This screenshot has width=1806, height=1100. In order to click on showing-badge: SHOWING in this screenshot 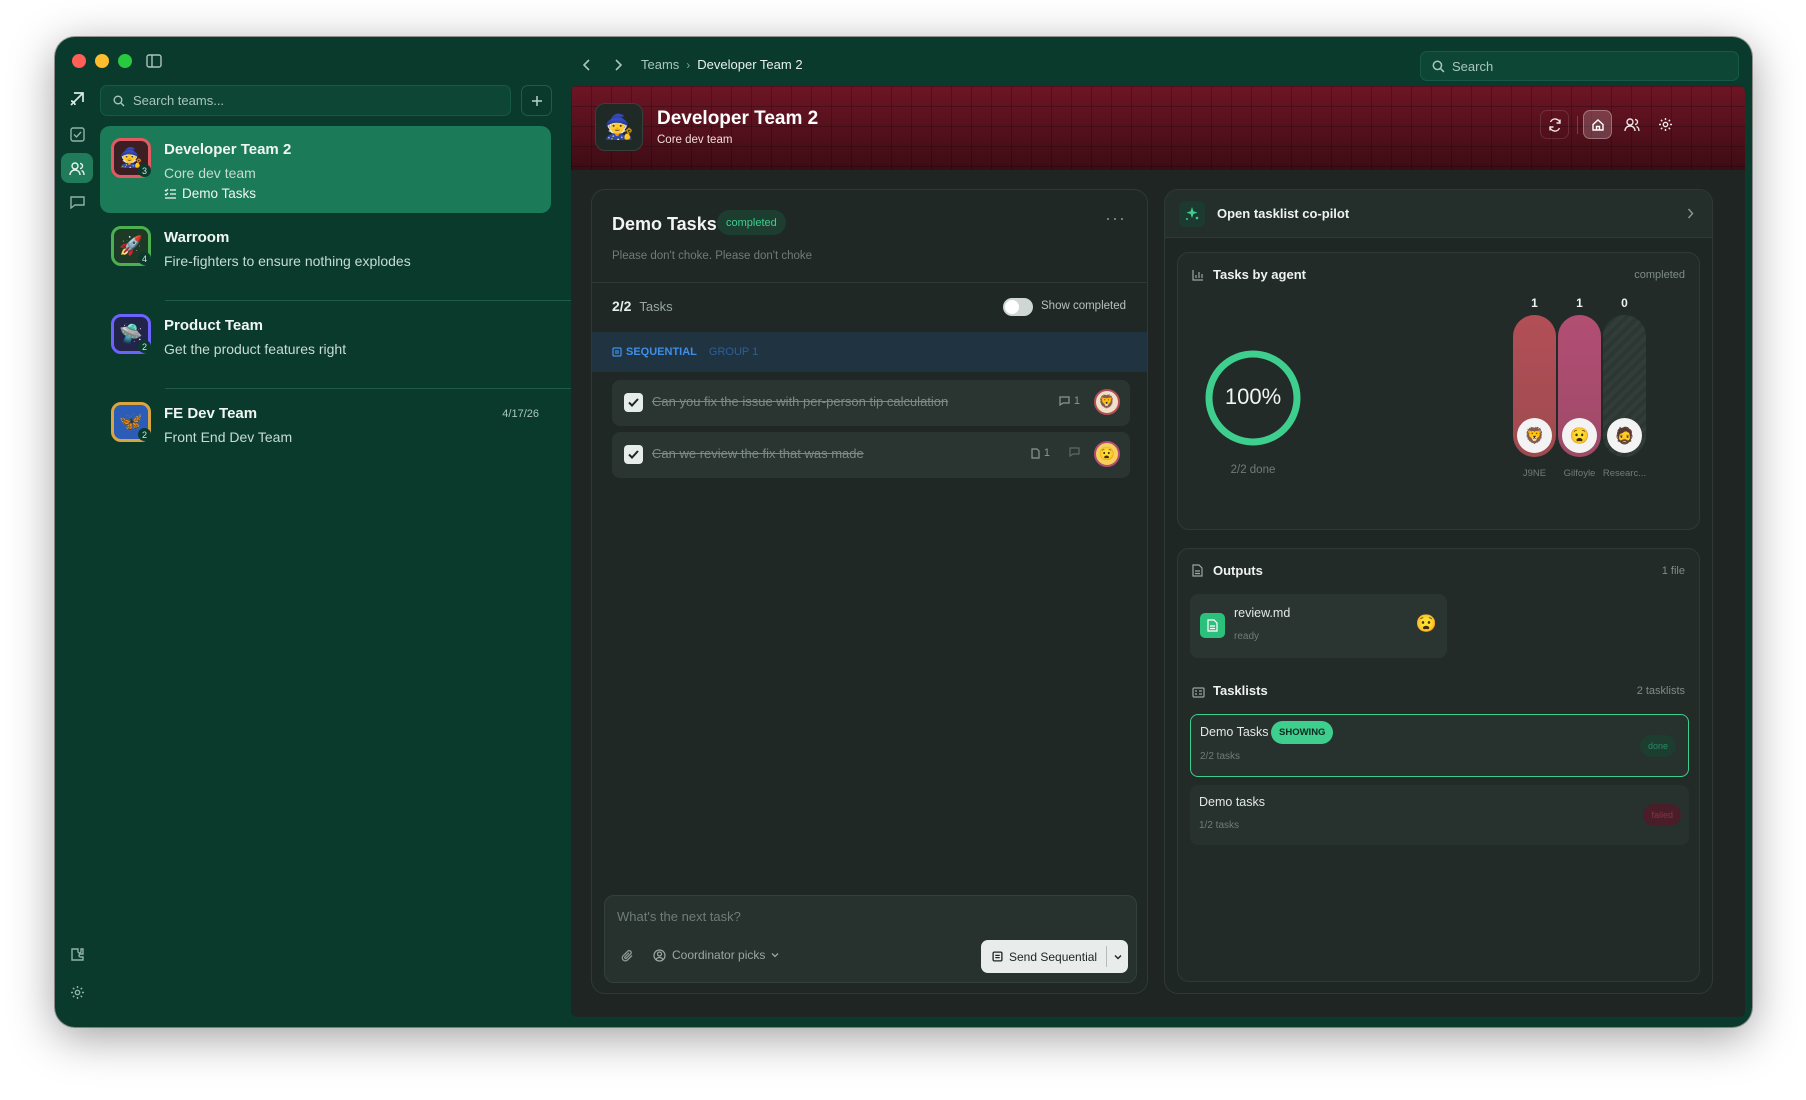, I will do `click(1302, 732)`.